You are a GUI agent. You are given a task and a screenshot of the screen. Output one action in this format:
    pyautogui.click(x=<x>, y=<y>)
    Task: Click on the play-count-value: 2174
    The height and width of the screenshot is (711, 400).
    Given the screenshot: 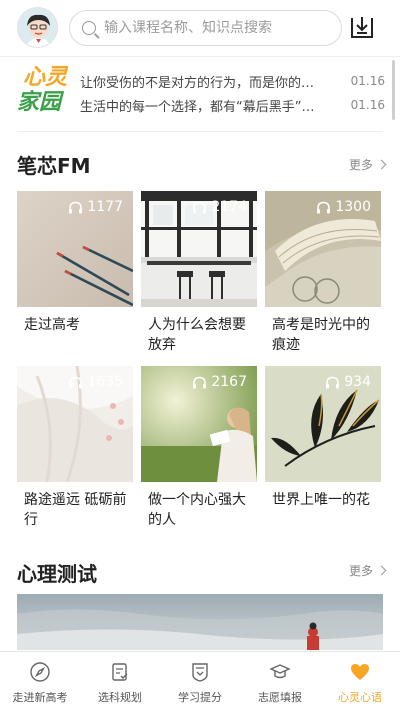 What is the action you would take?
    pyautogui.click(x=229, y=207)
    